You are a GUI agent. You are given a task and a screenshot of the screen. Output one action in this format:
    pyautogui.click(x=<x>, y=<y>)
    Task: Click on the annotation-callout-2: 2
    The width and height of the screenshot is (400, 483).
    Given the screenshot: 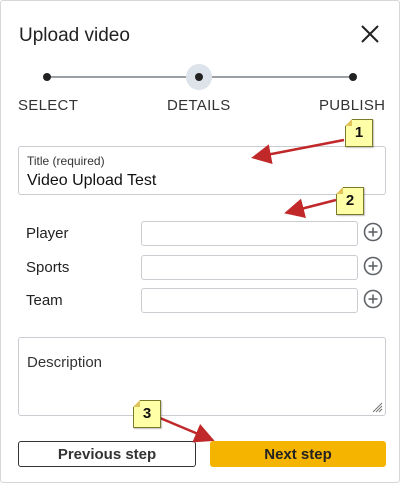 What is the action you would take?
    pyautogui.click(x=350, y=201)
    